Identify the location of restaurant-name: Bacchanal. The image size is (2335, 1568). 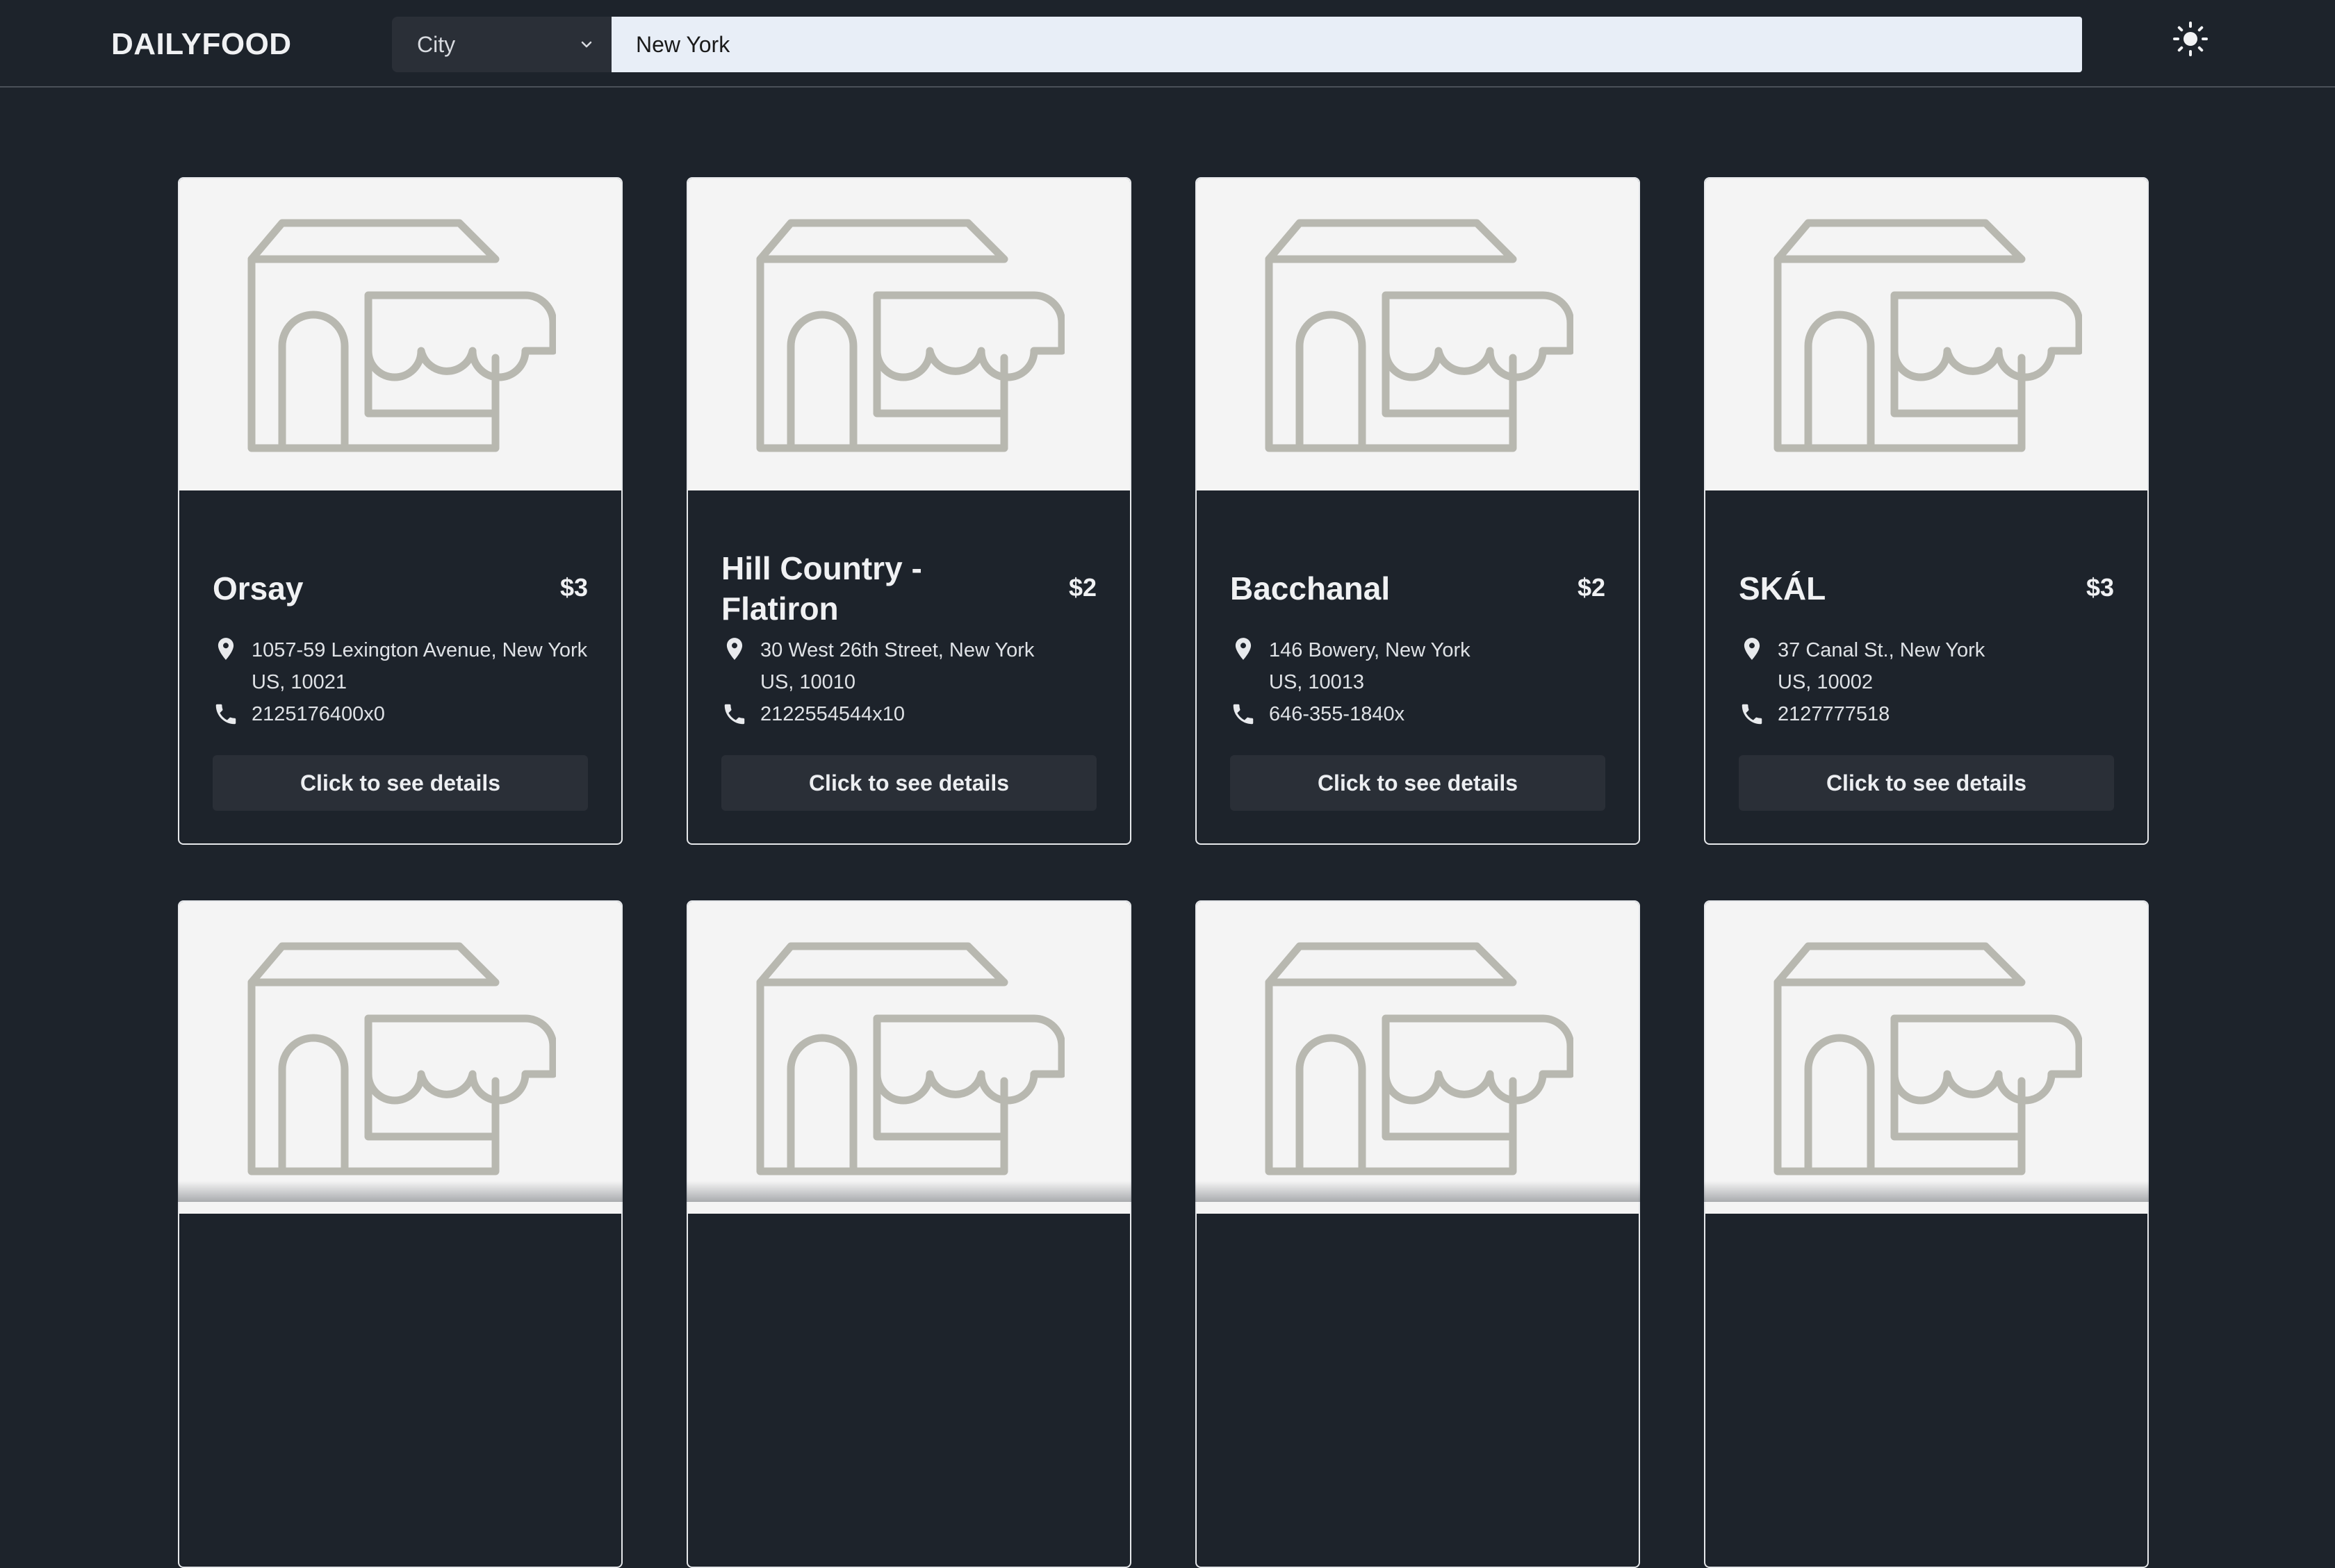
(1310, 588).